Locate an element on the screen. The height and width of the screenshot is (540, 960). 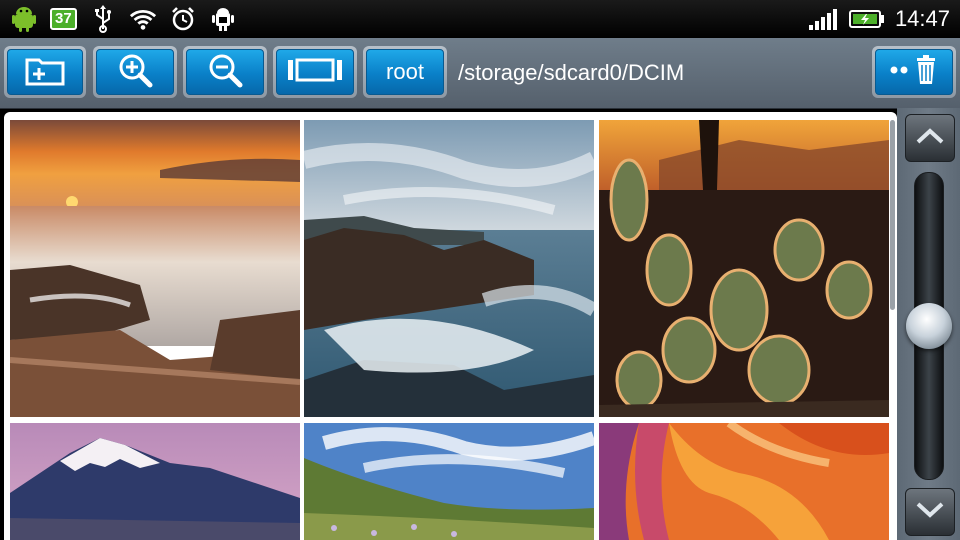
zoom-out-icon is located at coordinates (225, 72).